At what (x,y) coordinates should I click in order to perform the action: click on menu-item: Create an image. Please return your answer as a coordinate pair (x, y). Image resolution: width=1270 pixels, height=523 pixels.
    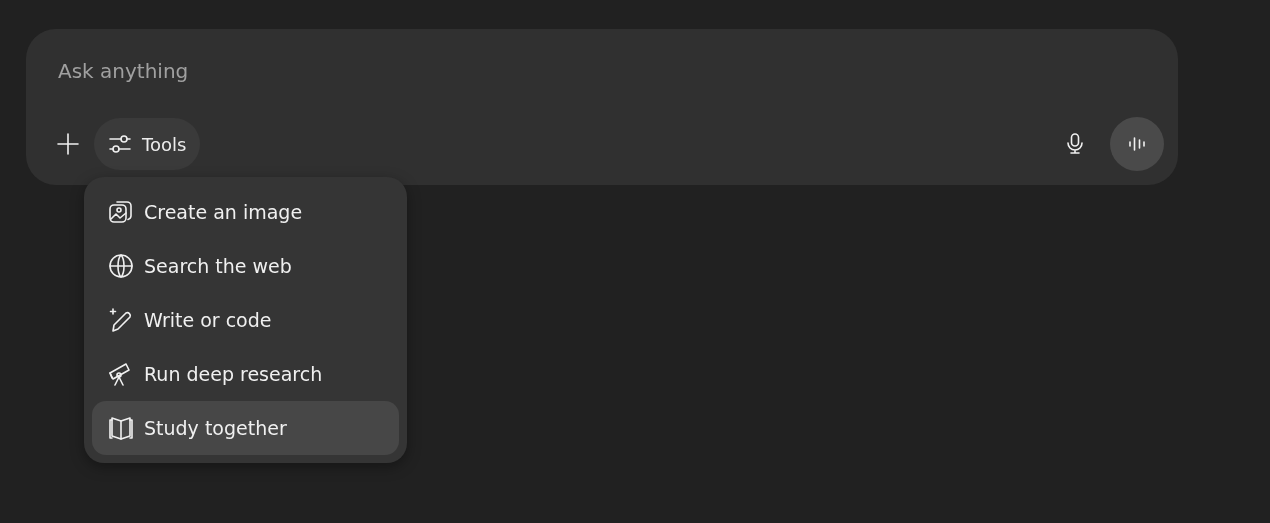
    Looking at the image, I should click on (245, 212).